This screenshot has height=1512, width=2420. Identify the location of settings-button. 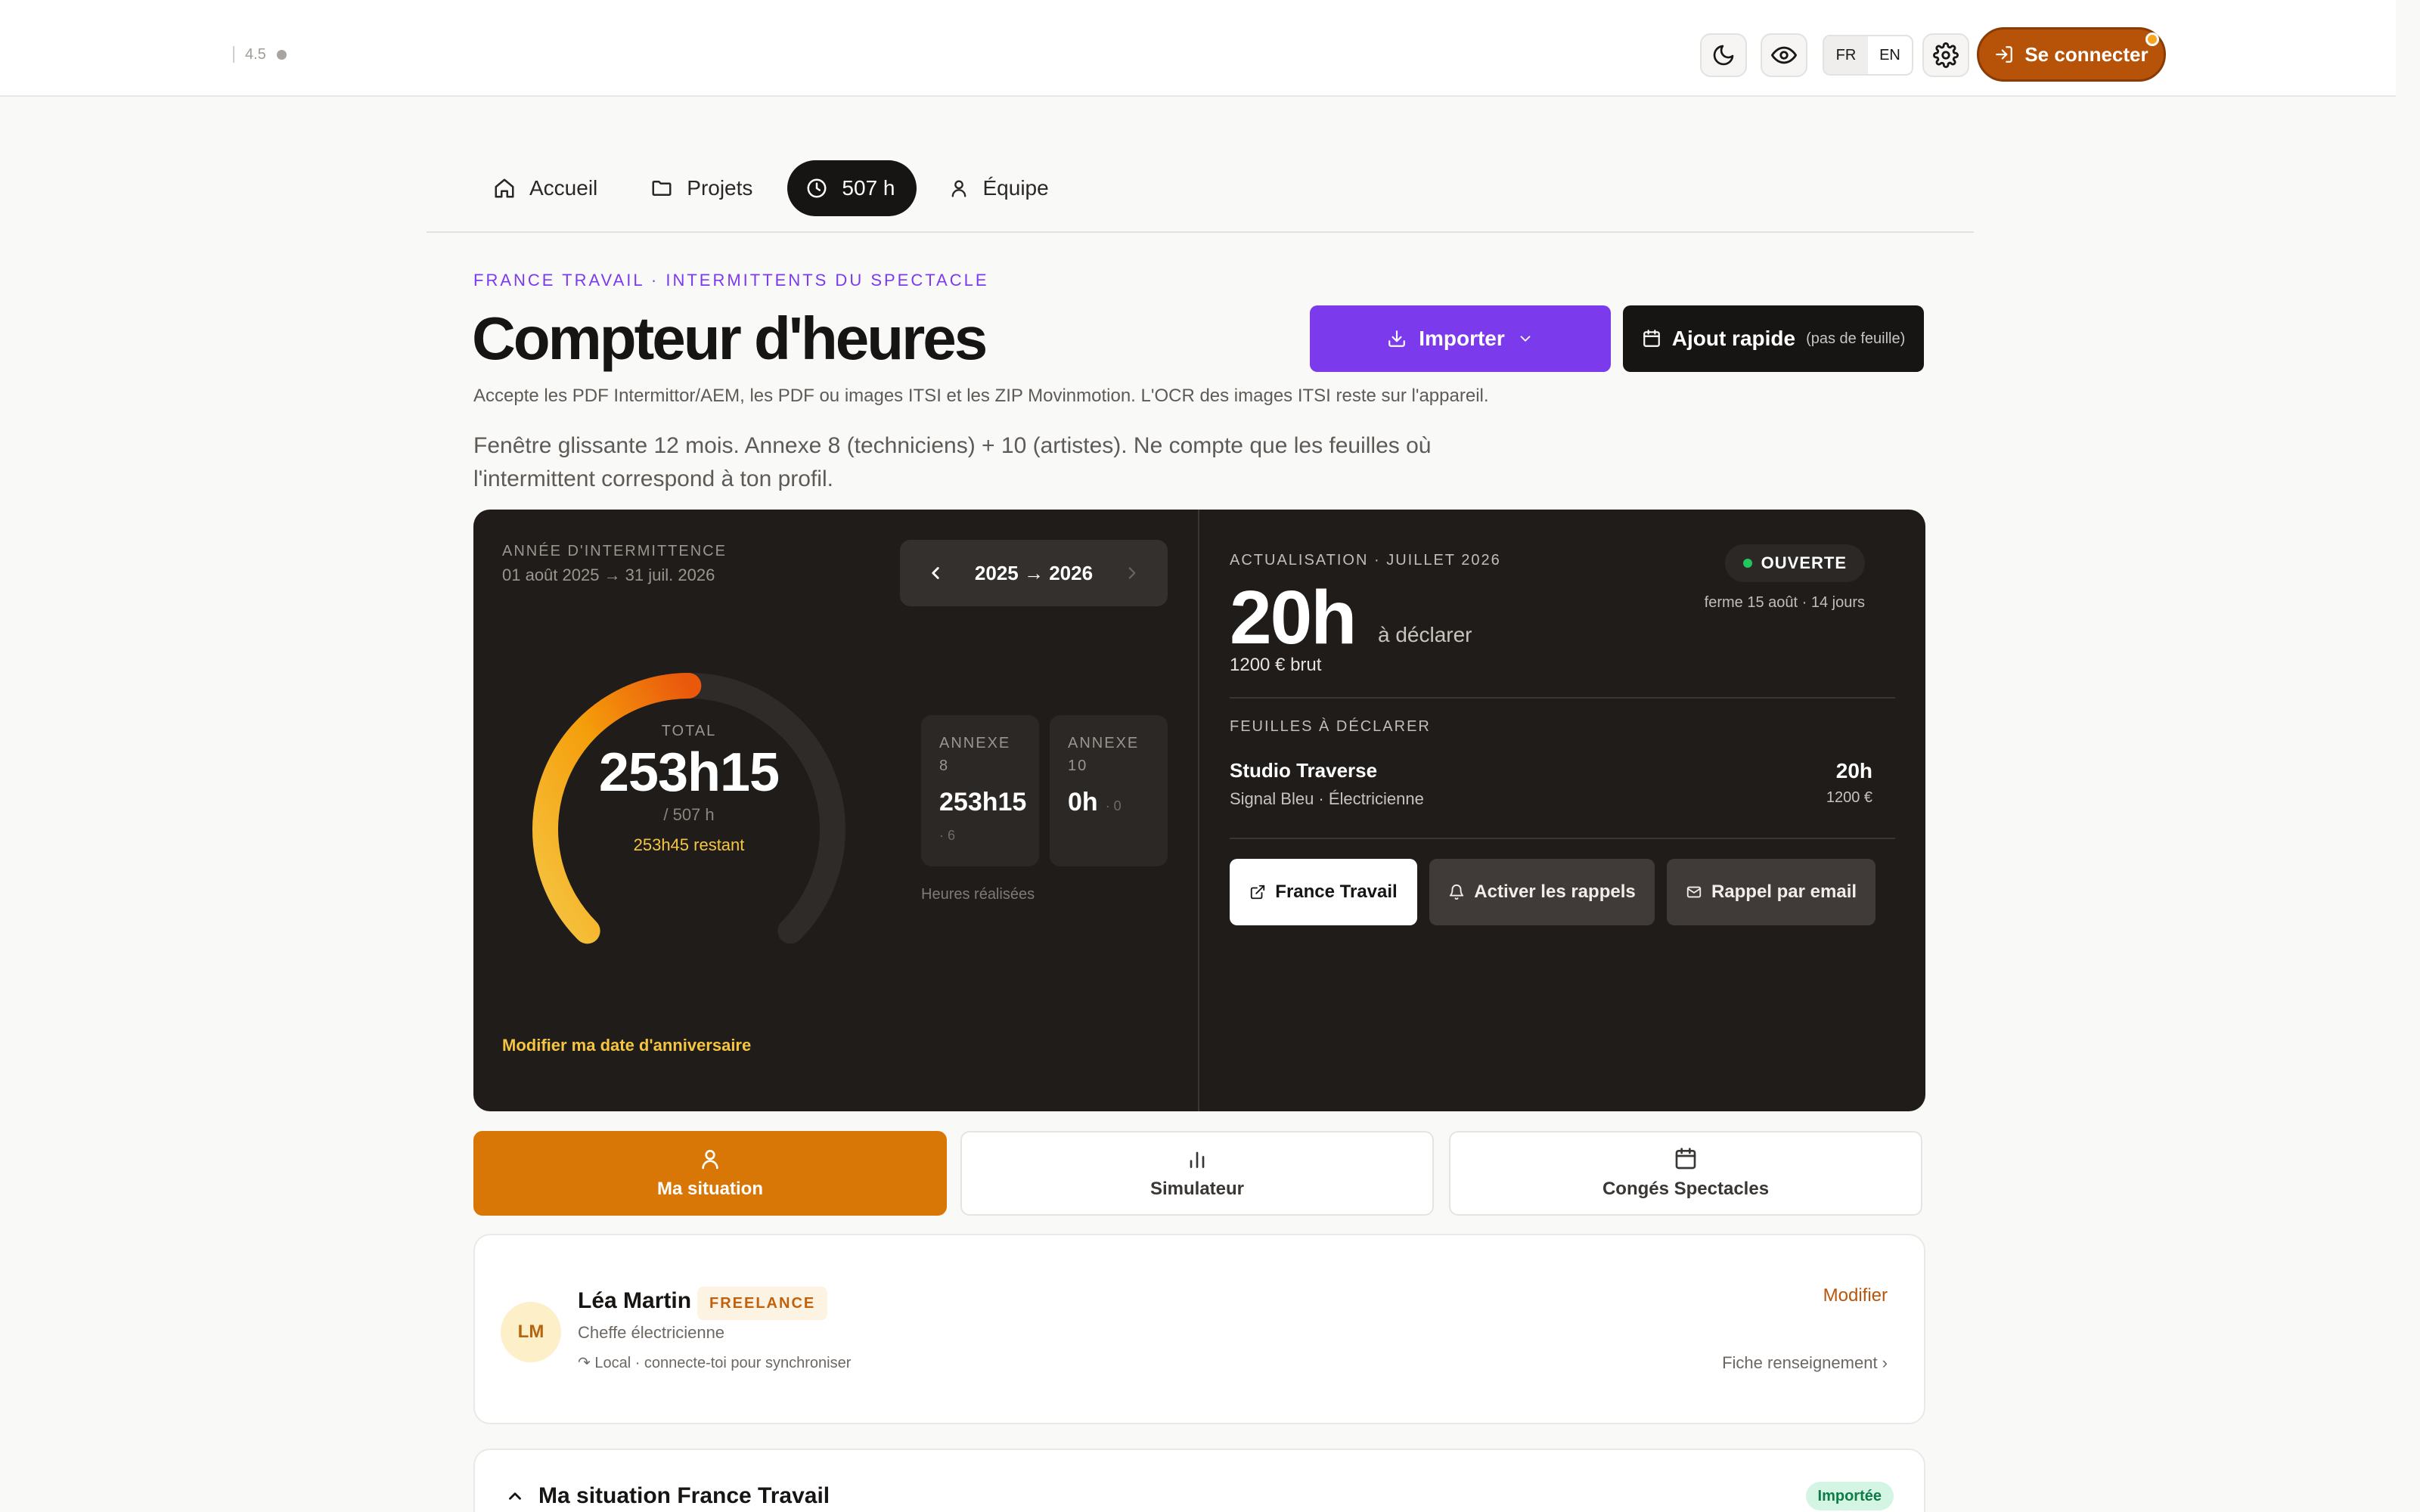
(1946, 55).